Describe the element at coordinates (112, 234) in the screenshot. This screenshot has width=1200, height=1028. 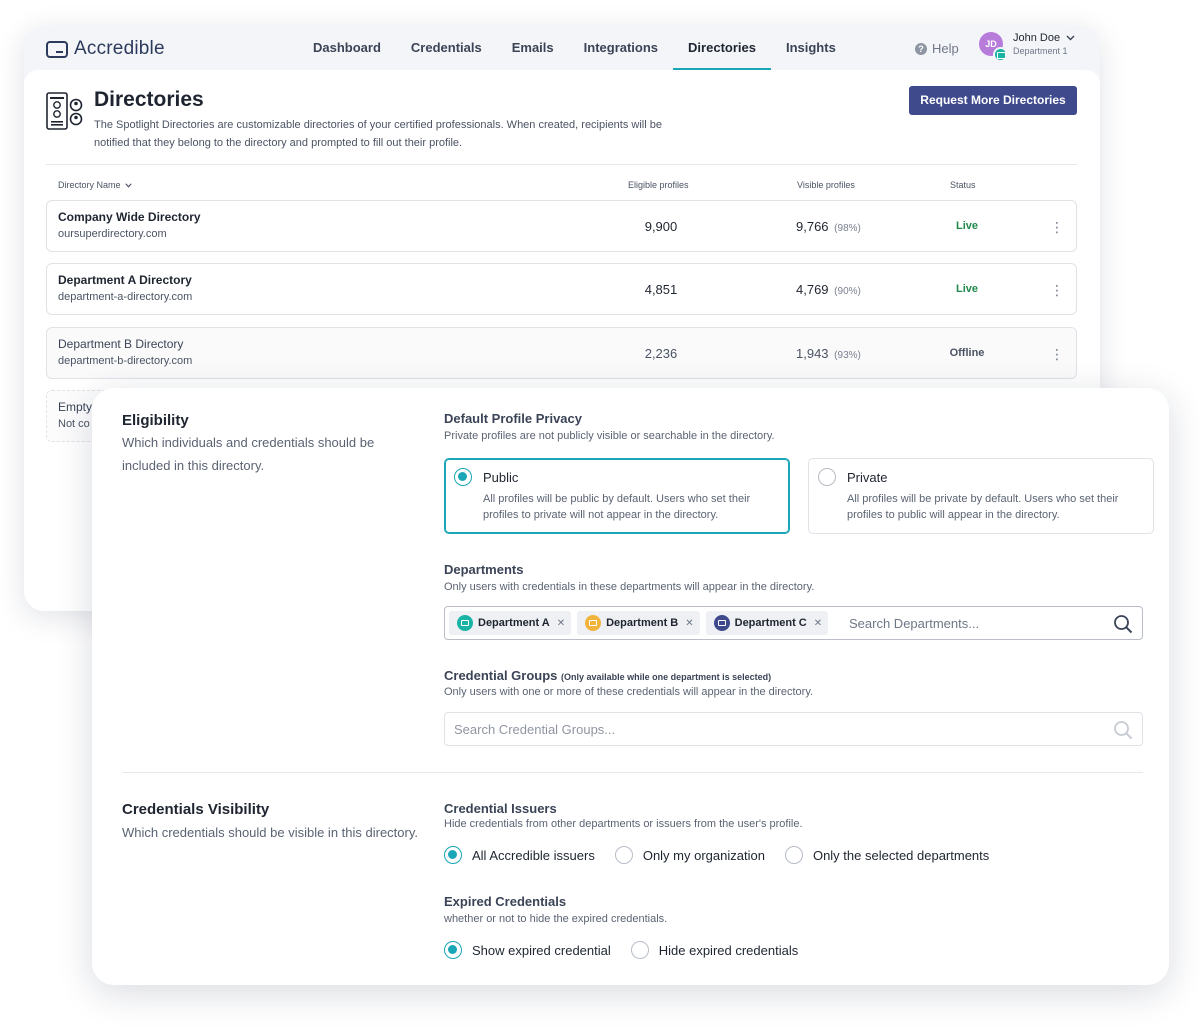
I see `directory-url: oursuperdirectory.com` at that location.